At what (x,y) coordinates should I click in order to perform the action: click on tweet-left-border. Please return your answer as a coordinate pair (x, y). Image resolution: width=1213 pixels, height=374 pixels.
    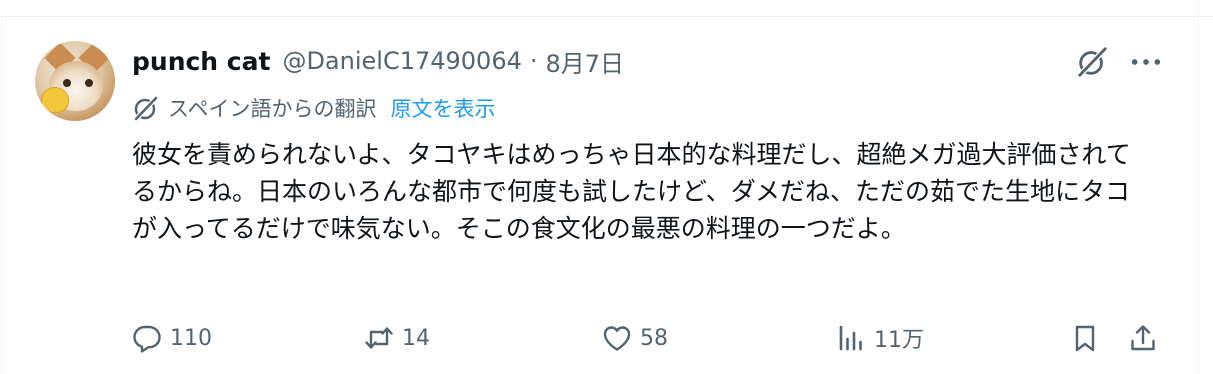
    Looking at the image, I should click on (1, 195).